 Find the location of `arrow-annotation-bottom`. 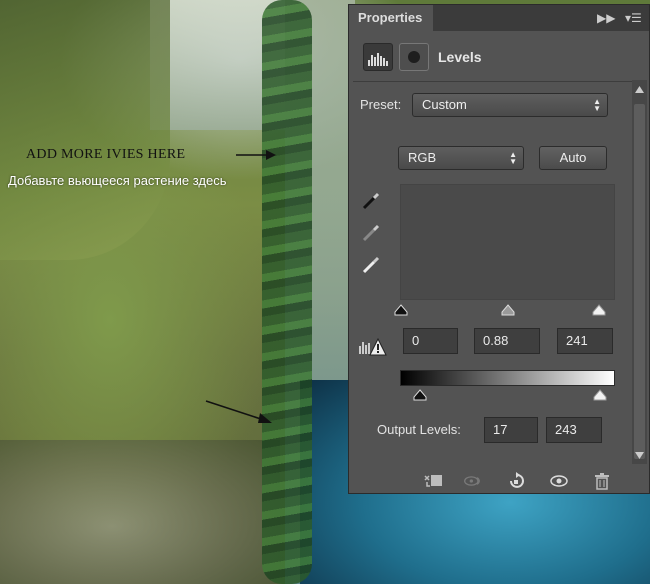

arrow-annotation-bottom is located at coordinates (238, 411).